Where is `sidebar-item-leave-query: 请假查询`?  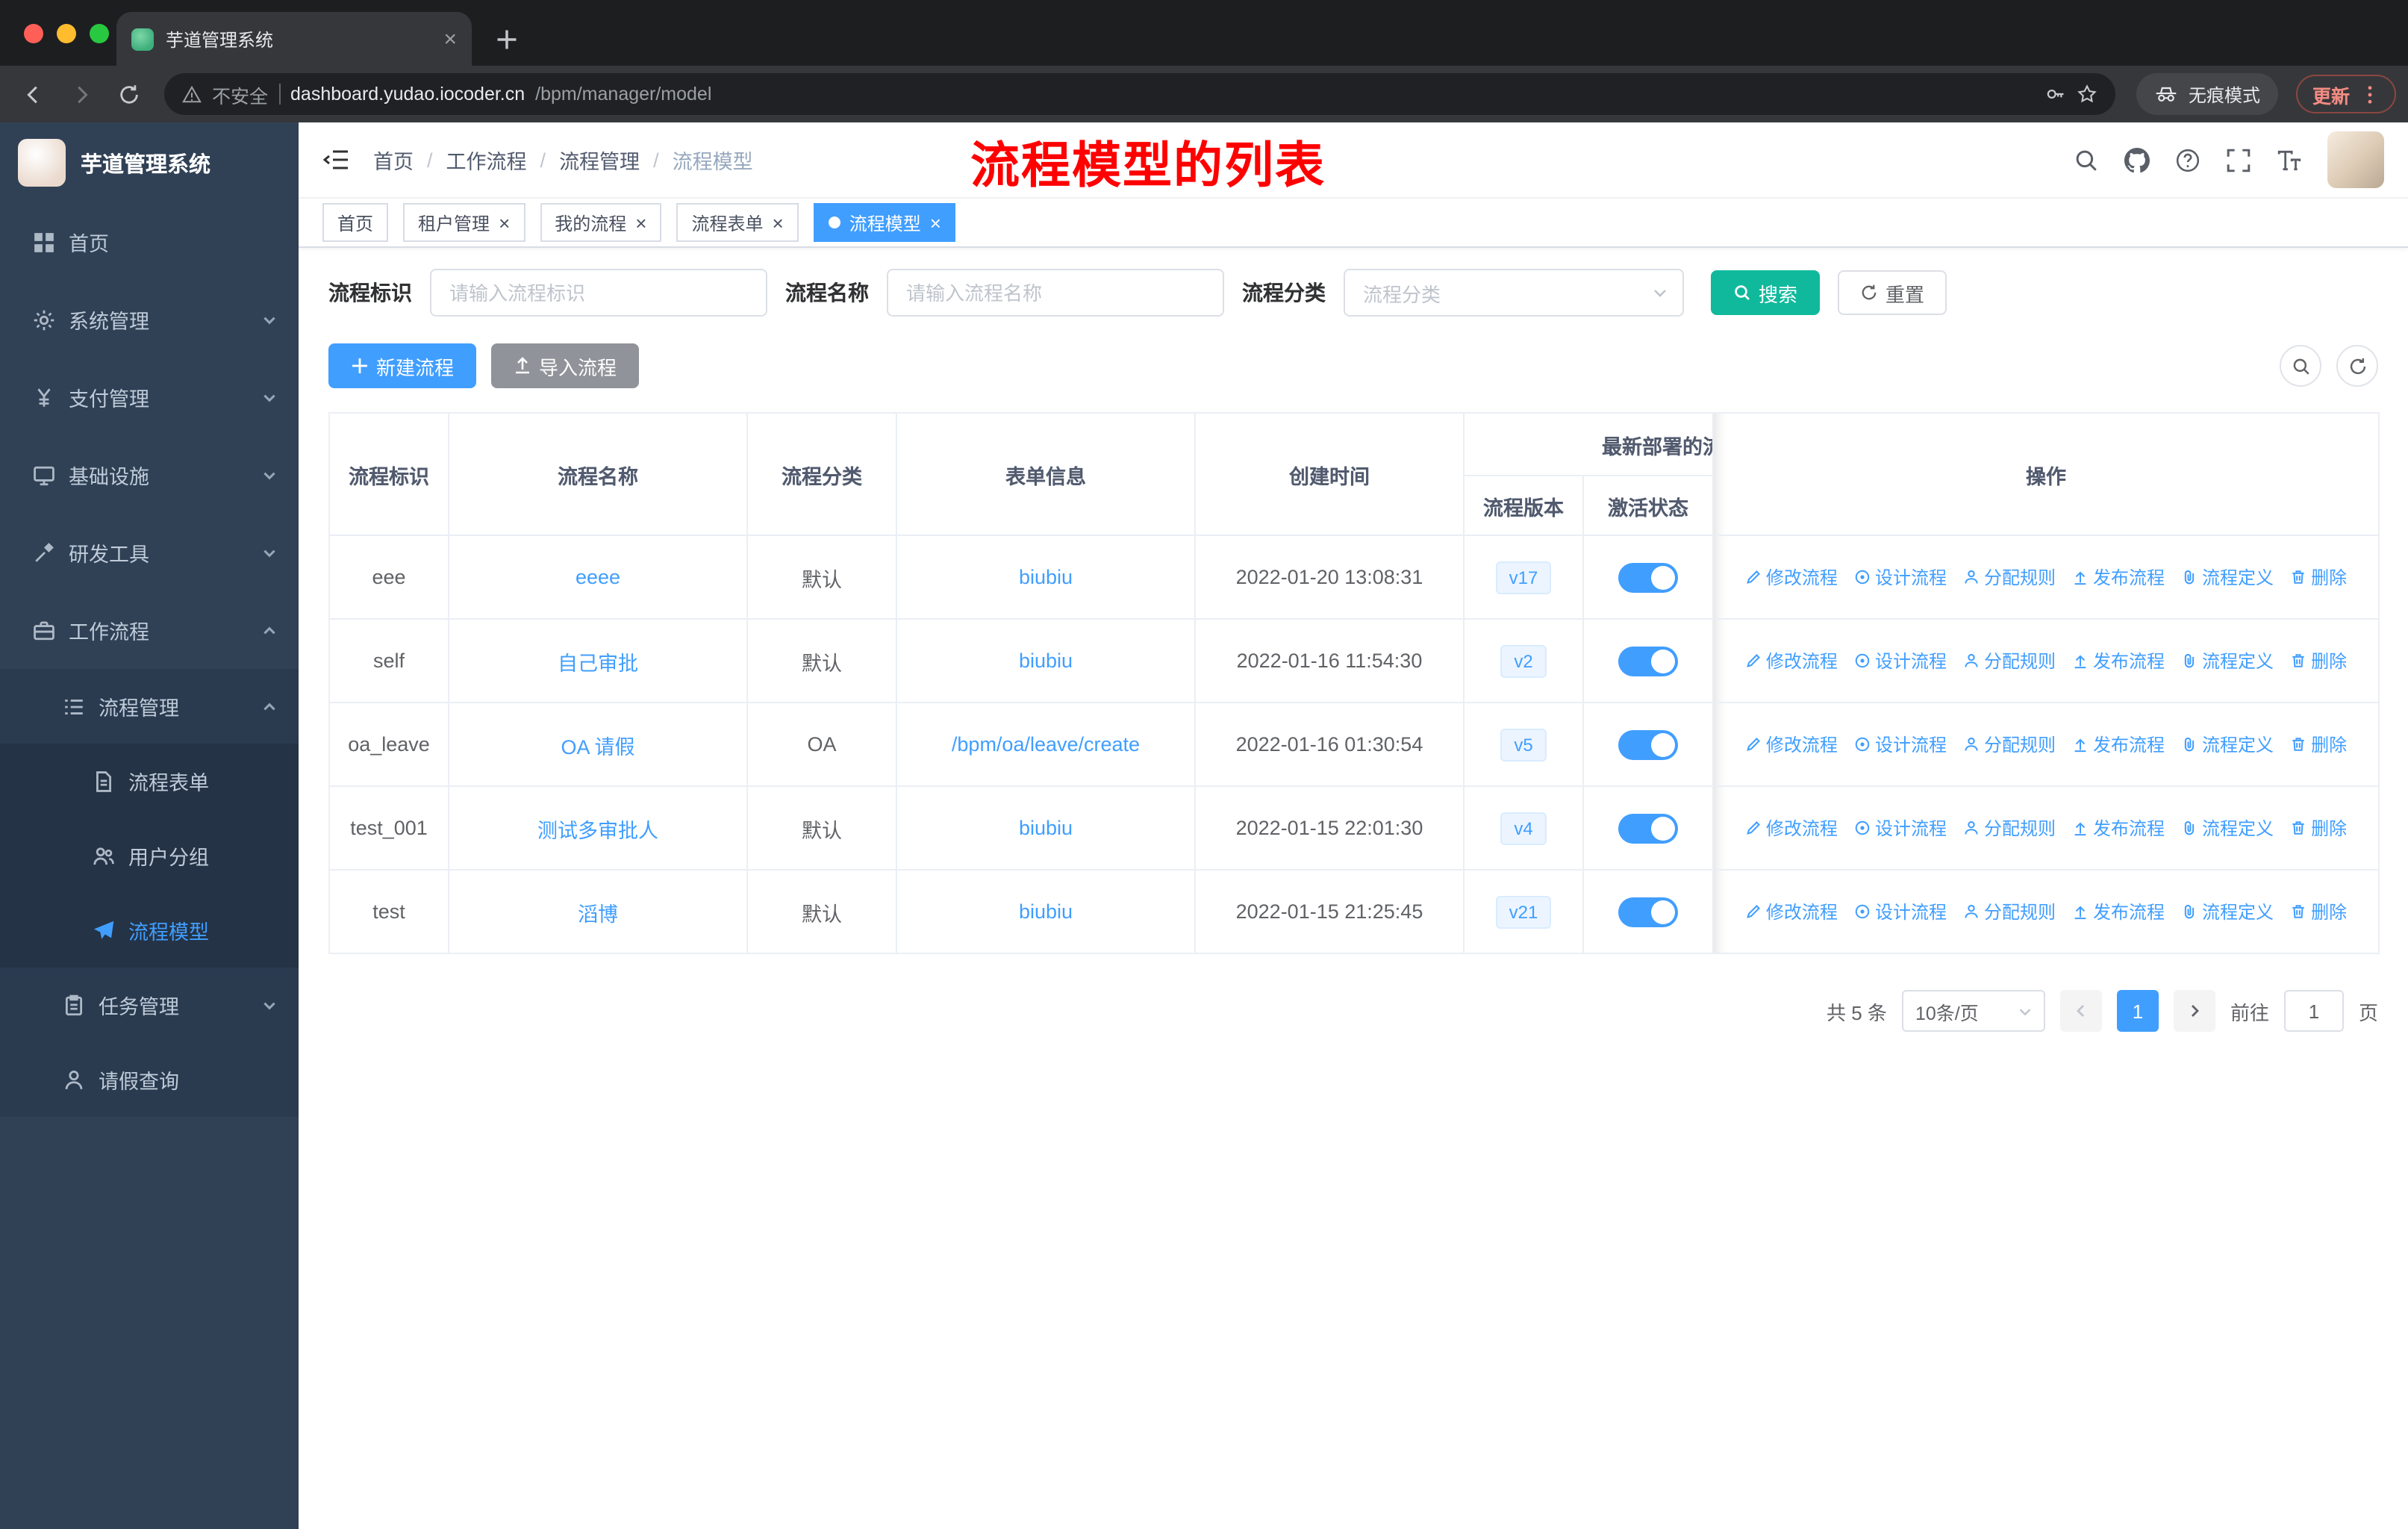 sidebar-item-leave-query: 请假查询 is located at coordinates (149, 1080).